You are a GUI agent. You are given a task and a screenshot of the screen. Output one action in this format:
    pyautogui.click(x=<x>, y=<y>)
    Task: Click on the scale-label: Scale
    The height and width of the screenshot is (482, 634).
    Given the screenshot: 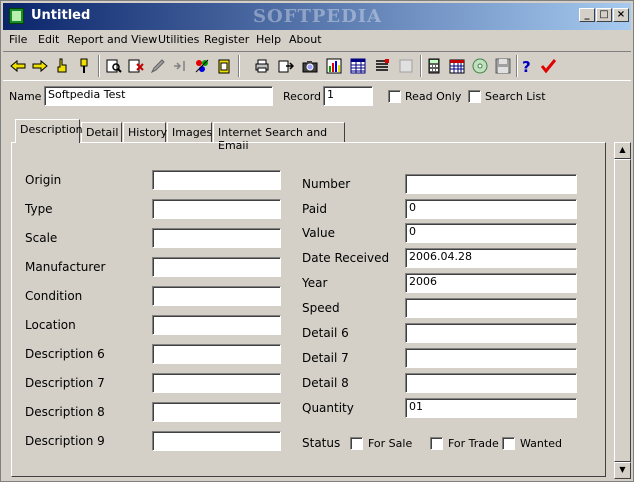 What is the action you would take?
    pyautogui.click(x=41, y=238)
    